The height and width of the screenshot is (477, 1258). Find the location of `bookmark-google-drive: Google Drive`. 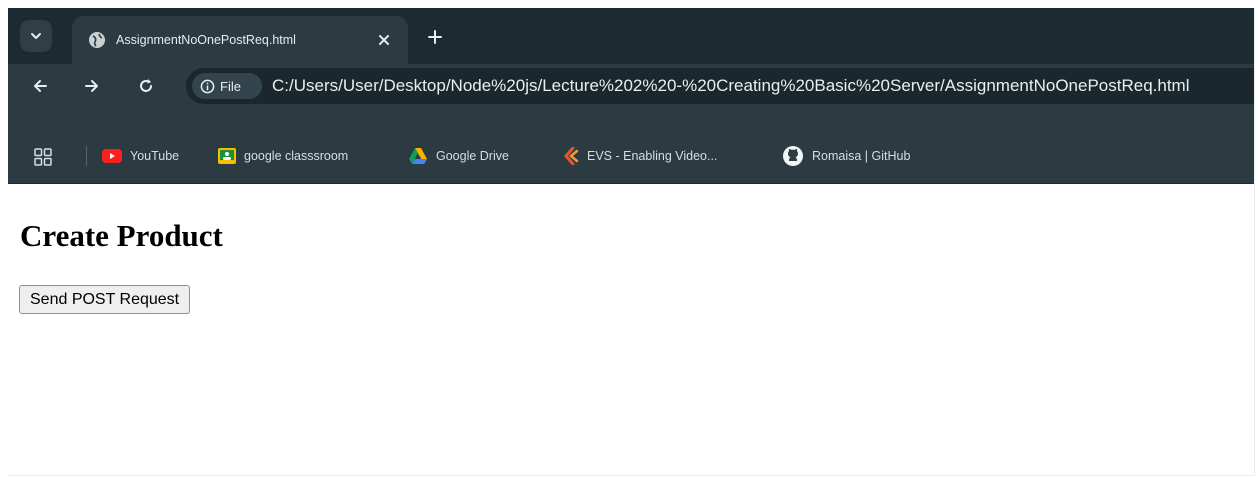

bookmark-google-drive: Google Drive is located at coordinates (458, 156).